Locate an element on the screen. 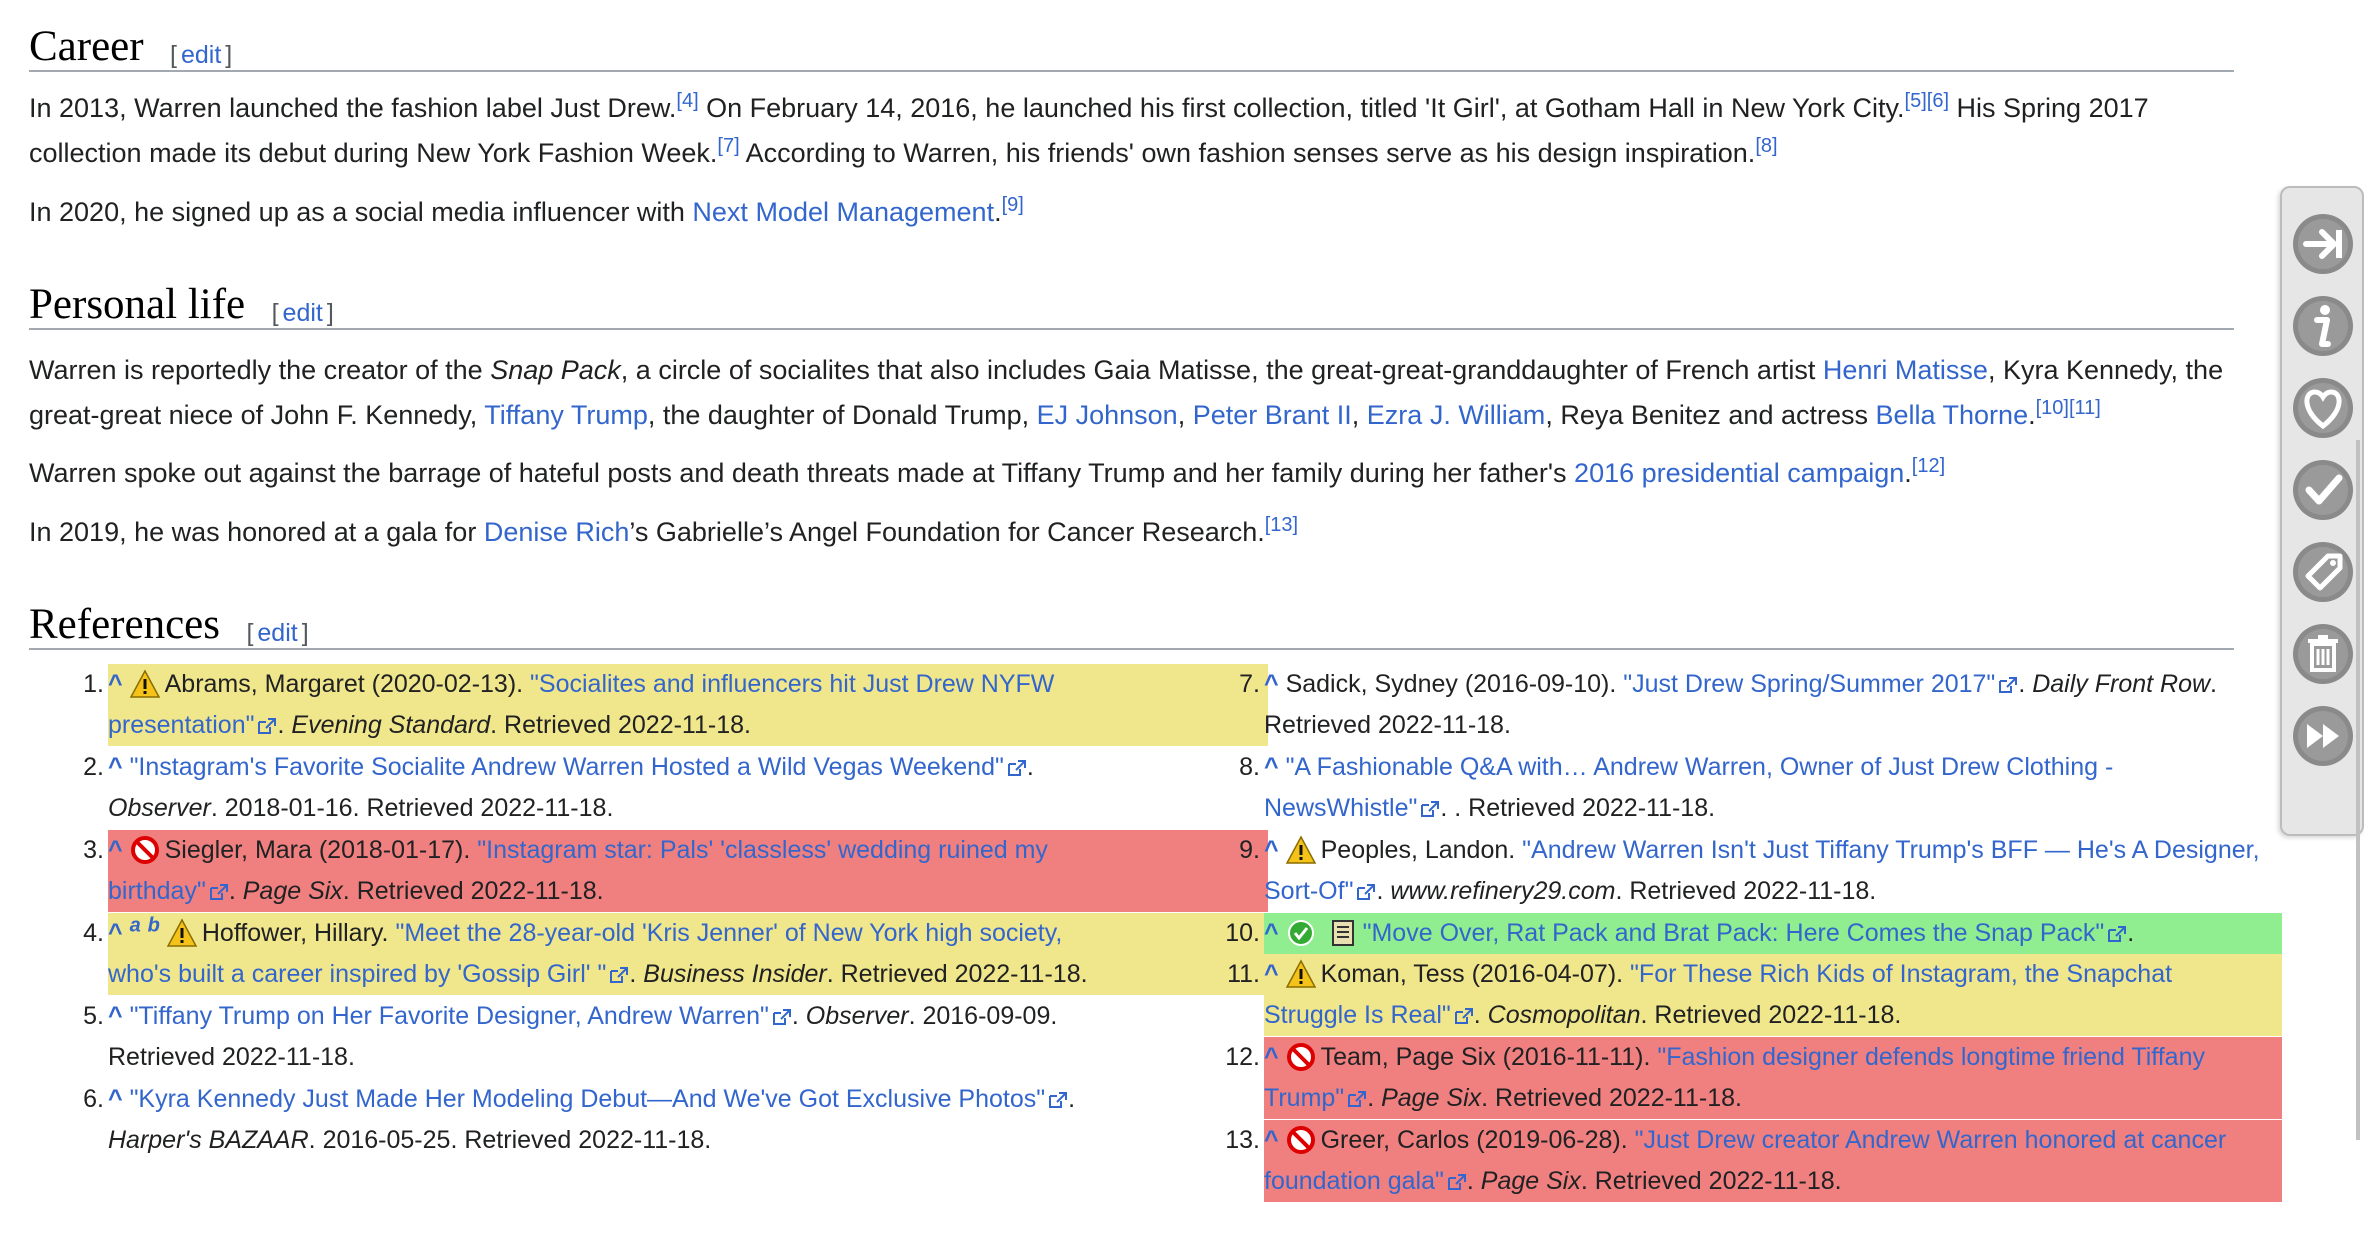 The height and width of the screenshot is (1236, 2364). reference-link-cont: NewsWhistle" is located at coordinates (1352, 808).